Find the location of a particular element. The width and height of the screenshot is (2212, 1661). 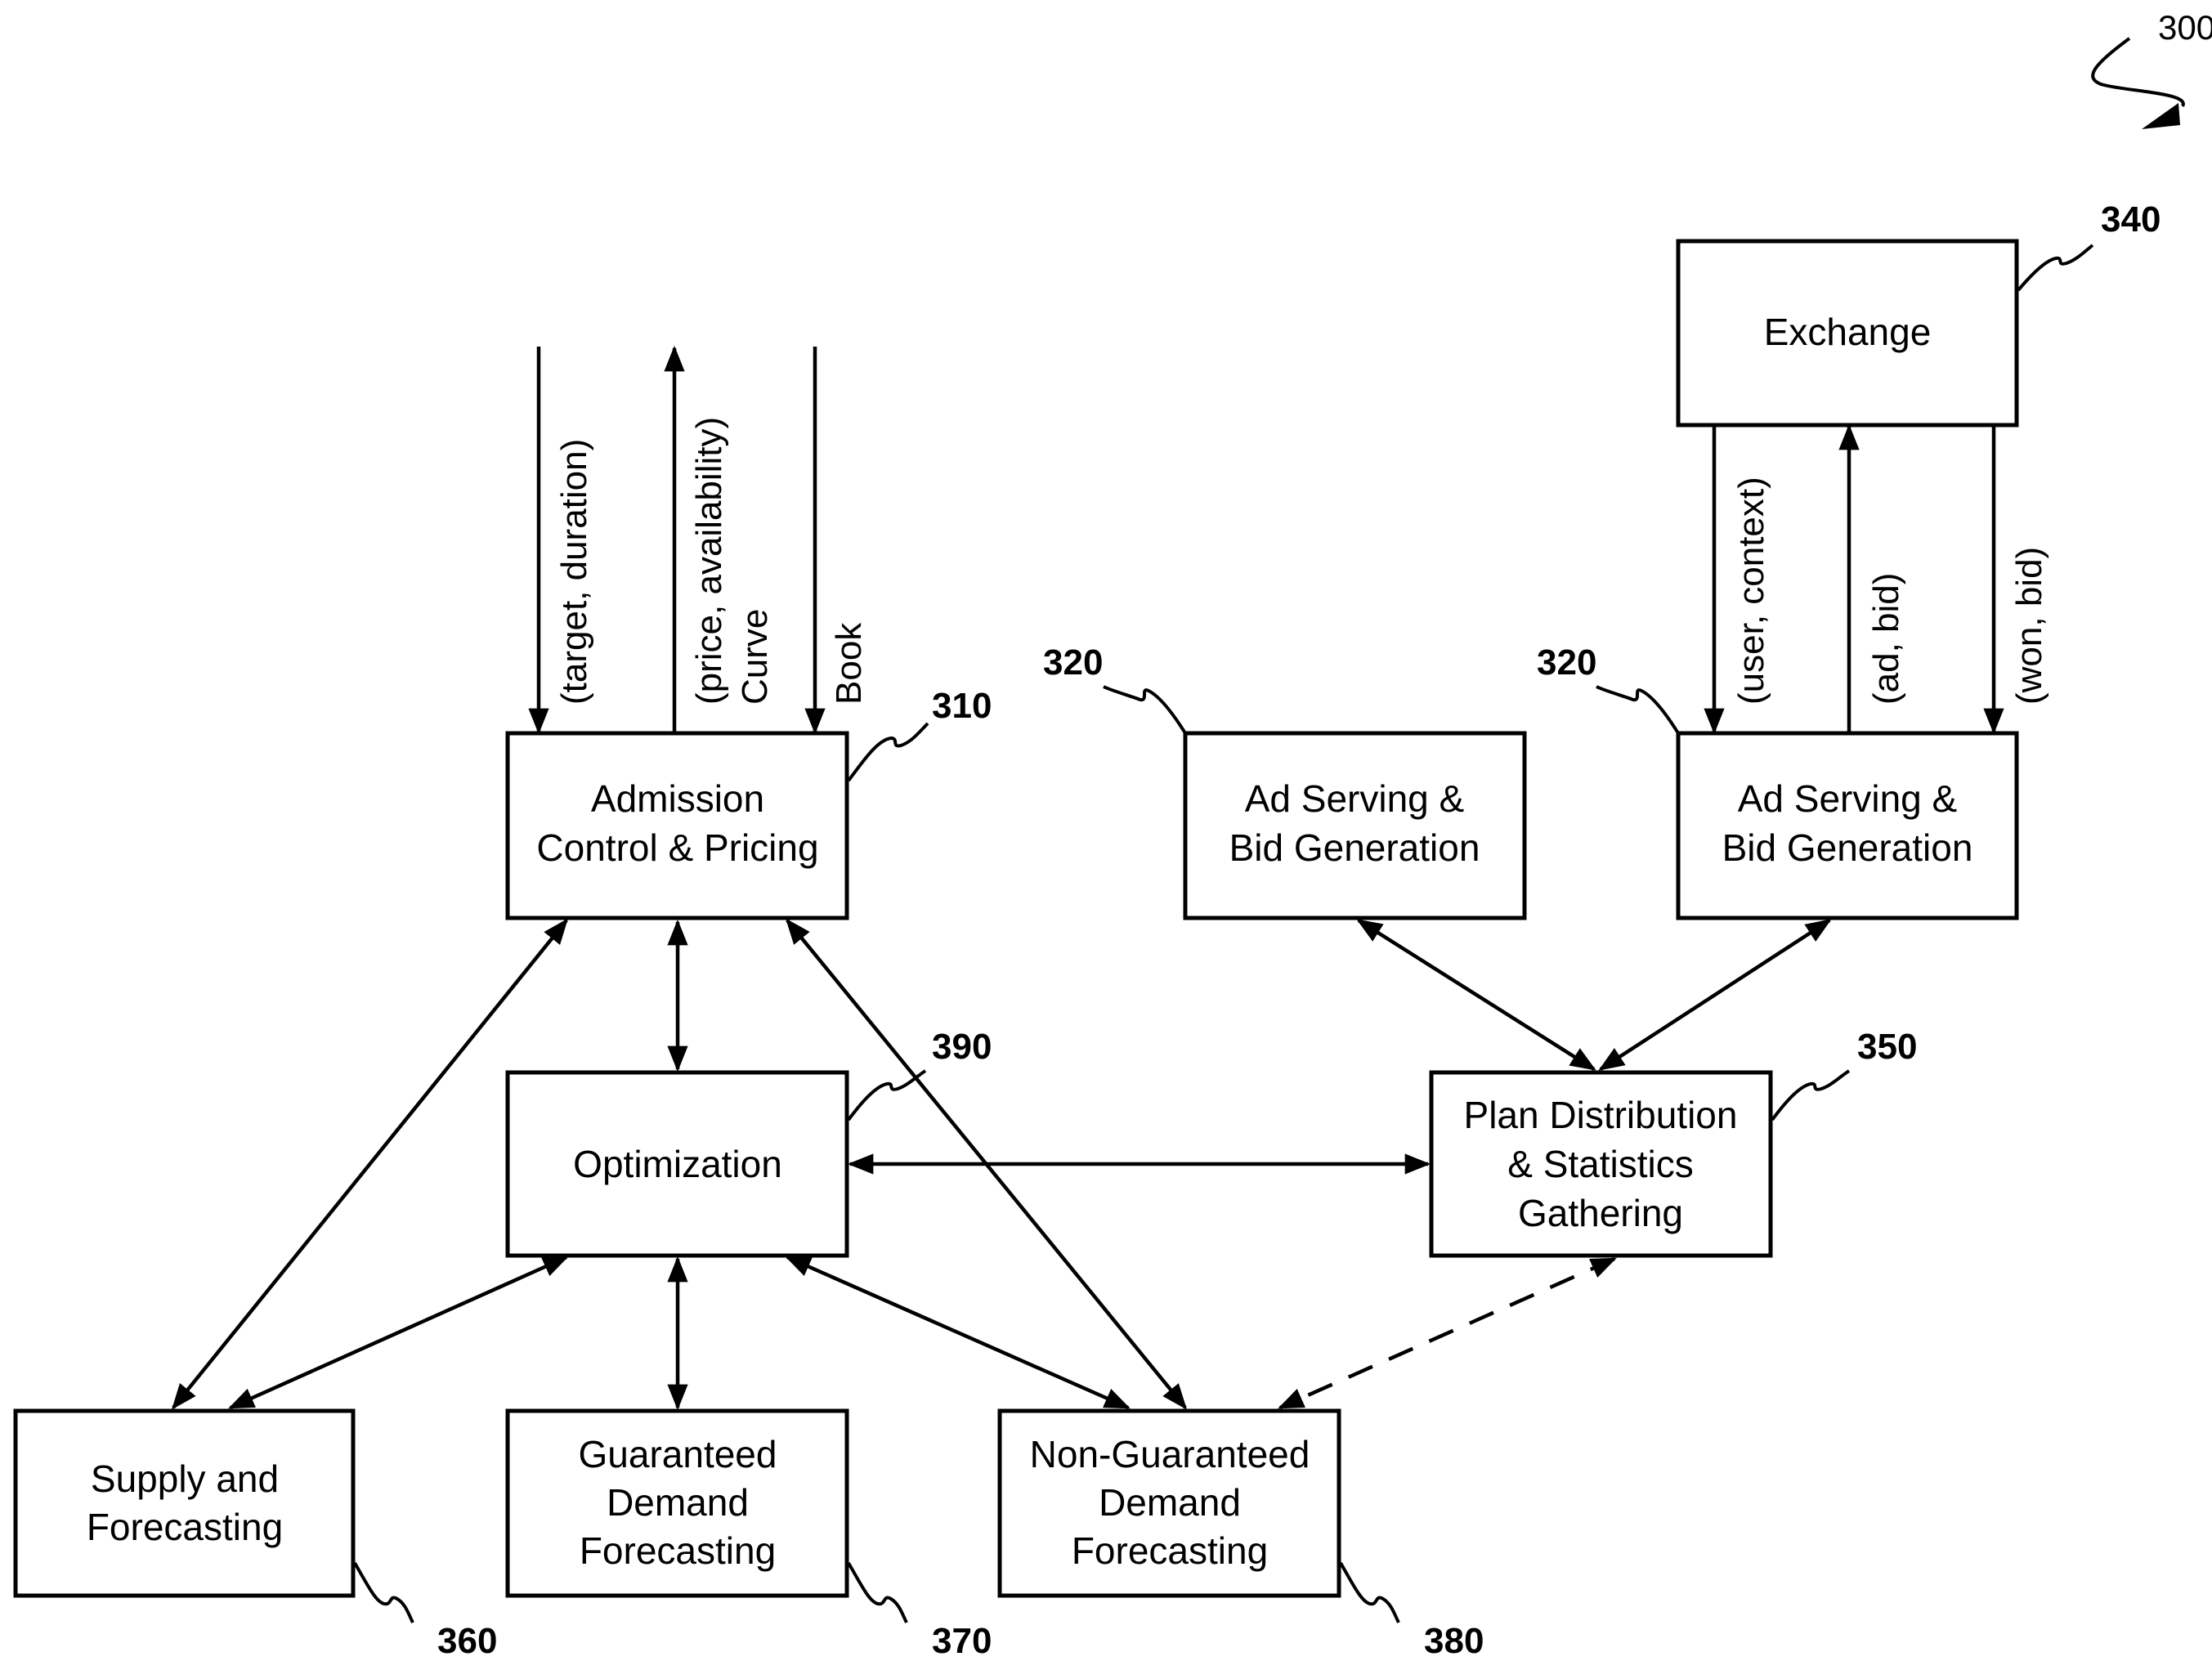

ref-340-leader is located at coordinates (2055, 268).